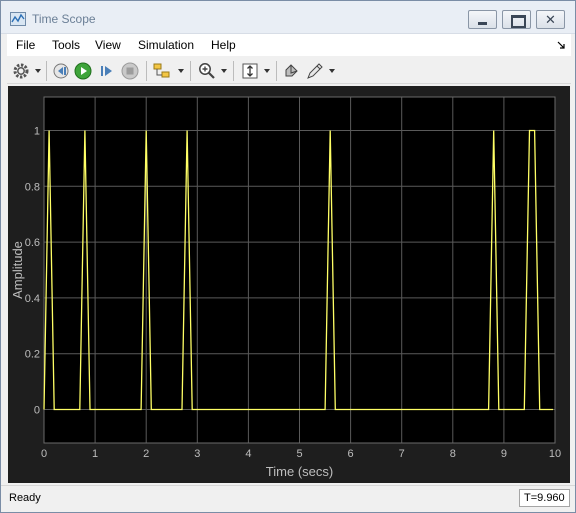 This screenshot has height=513, width=576. Describe the element at coordinates (25, 498) in the screenshot. I see `status-text: Ready` at that location.